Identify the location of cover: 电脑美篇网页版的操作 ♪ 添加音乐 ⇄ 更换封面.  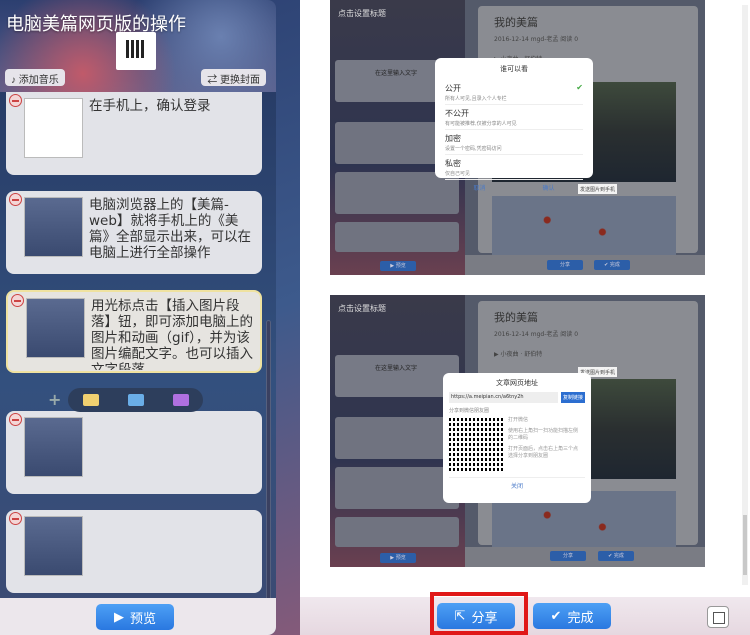
(138, 46).